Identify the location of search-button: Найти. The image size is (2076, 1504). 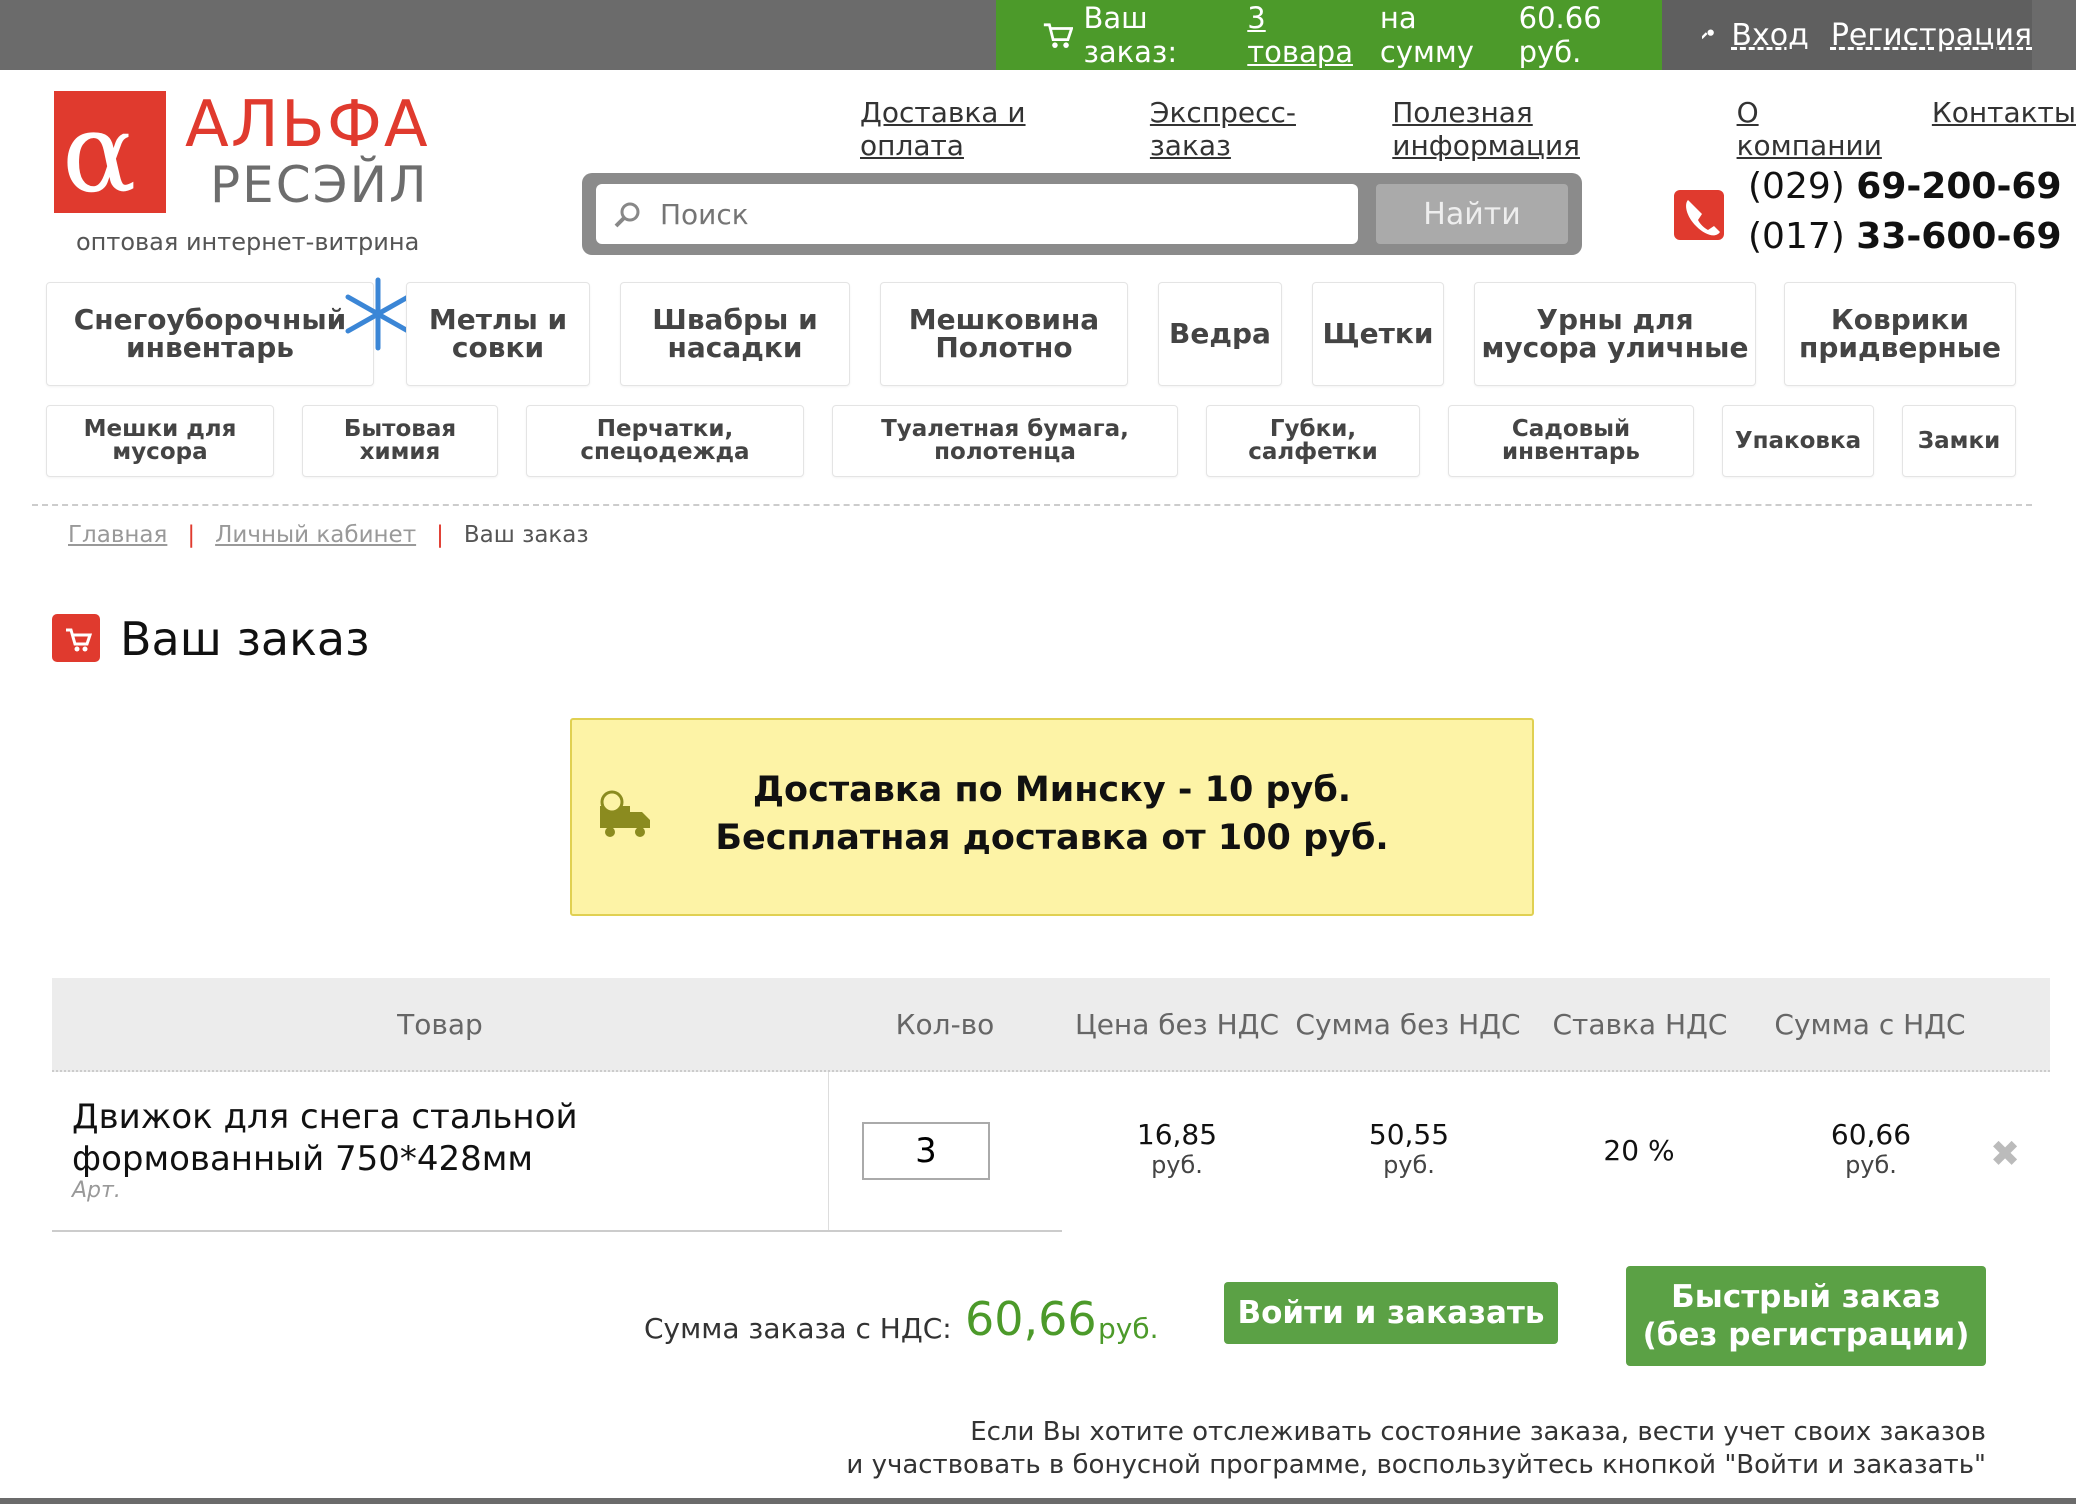
(1472, 214).